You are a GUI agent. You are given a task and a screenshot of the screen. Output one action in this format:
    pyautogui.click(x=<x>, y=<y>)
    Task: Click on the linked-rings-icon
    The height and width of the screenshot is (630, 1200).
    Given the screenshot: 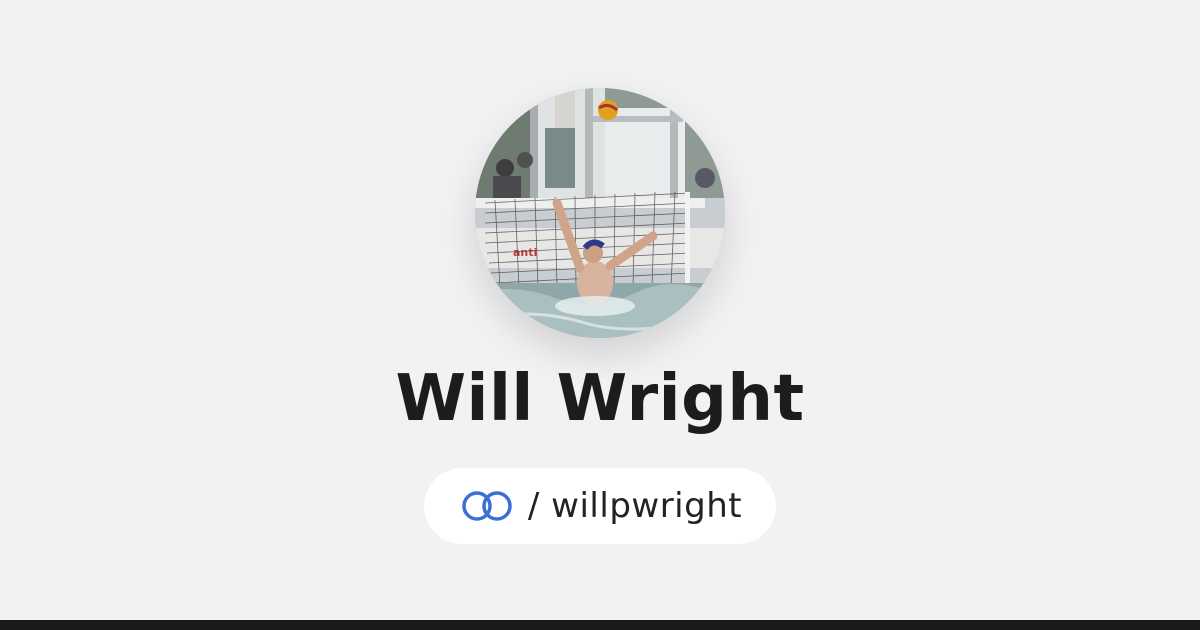 What is the action you would take?
    pyautogui.click(x=487, y=506)
    